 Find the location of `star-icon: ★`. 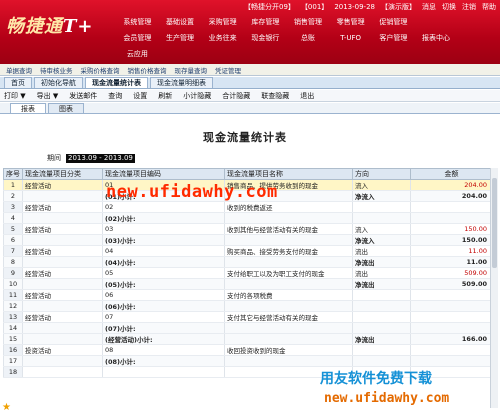

star-icon: ★ is located at coordinates (6, 407).